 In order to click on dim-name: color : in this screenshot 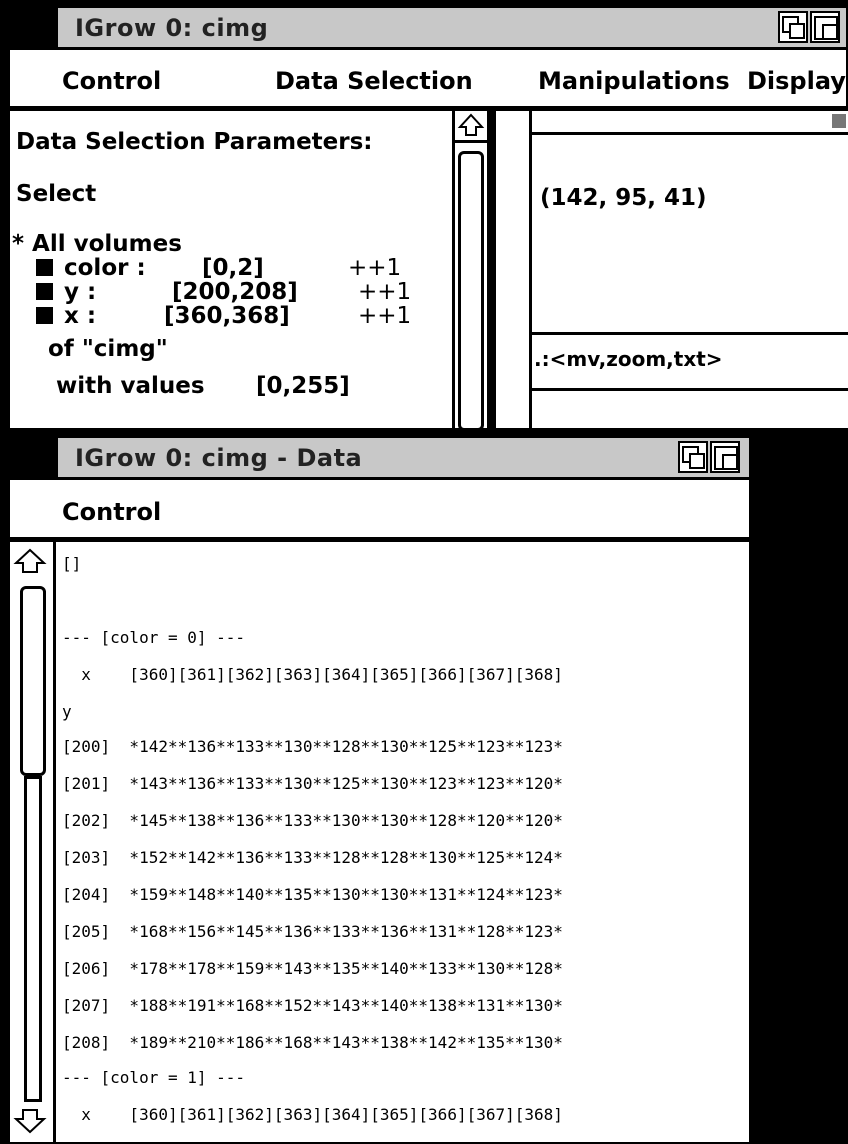, I will do `click(105, 268)`.